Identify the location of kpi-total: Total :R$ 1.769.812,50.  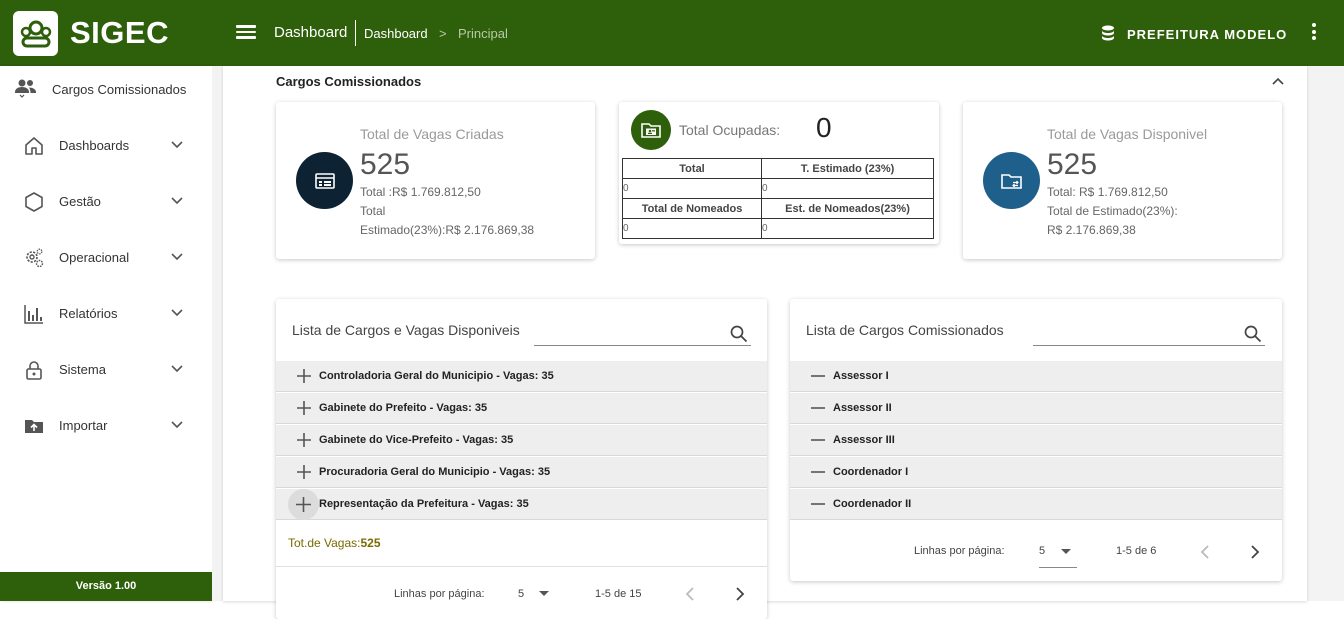
(420, 192).